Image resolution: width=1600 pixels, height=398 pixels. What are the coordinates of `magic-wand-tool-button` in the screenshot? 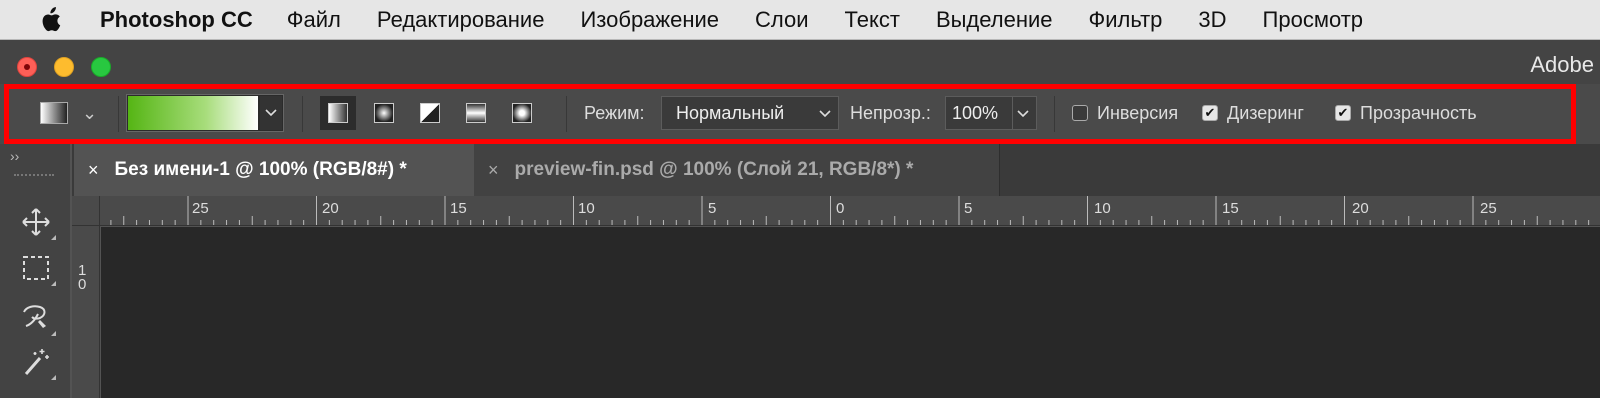 It's located at (36, 362).